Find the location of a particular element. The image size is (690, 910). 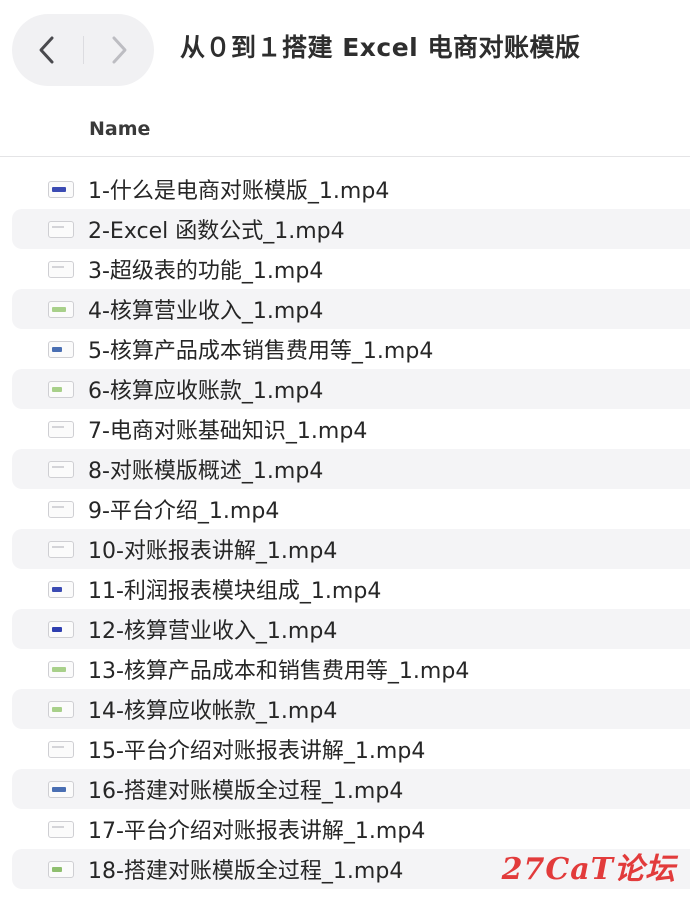

file-name: 6-核算应收账款_1.mp4 is located at coordinates (206, 391).